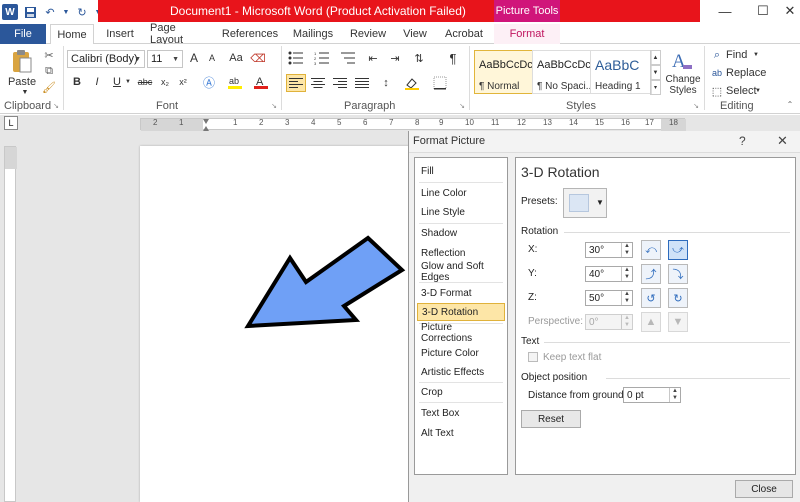 Image resolution: width=800 pixels, height=502 pixels. What do you see at coordinates (412, 83) in the screenshot?
I see `shading-icon` at bounding box center [412, 83].